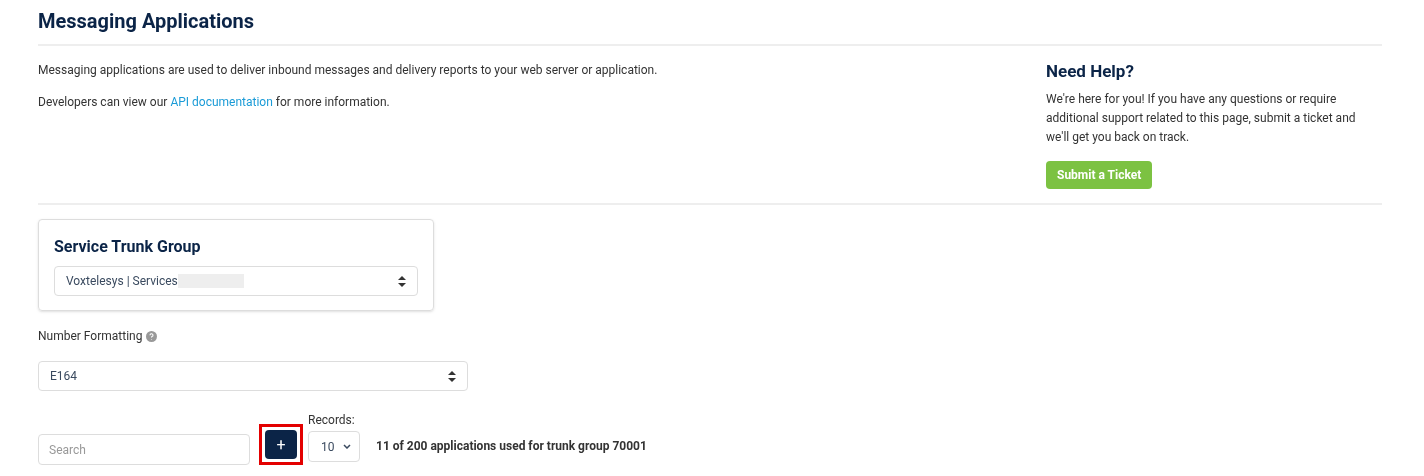 This screenshot has height=476, width=1424. Describe the element at coordinates (122, 281) in the screenshot. I see `select-value: Voxtelesys | Services` at that location.